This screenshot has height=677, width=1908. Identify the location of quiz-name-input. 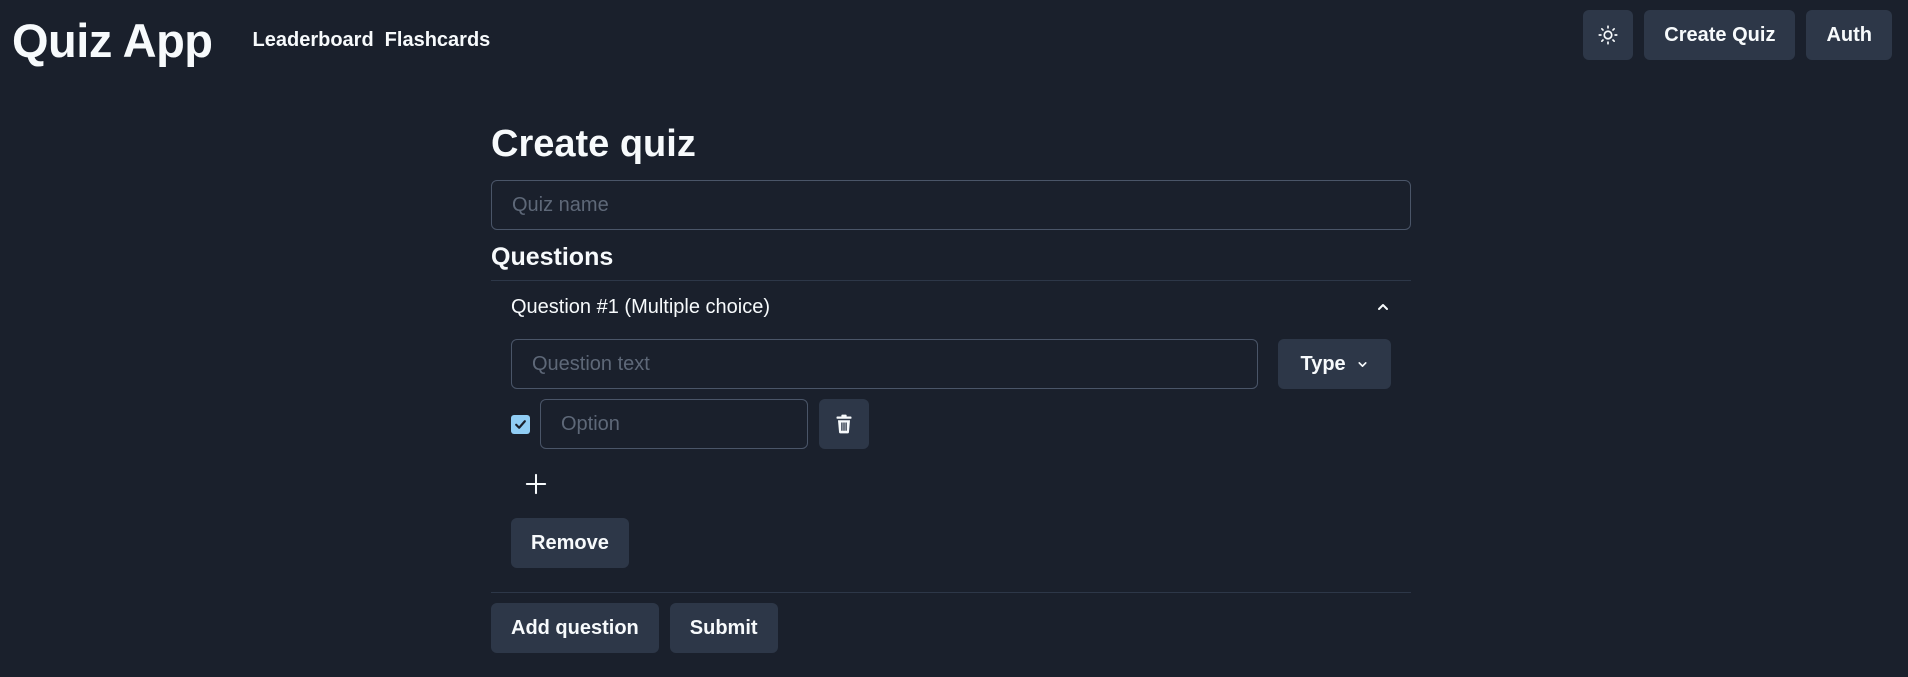
(951, 205).